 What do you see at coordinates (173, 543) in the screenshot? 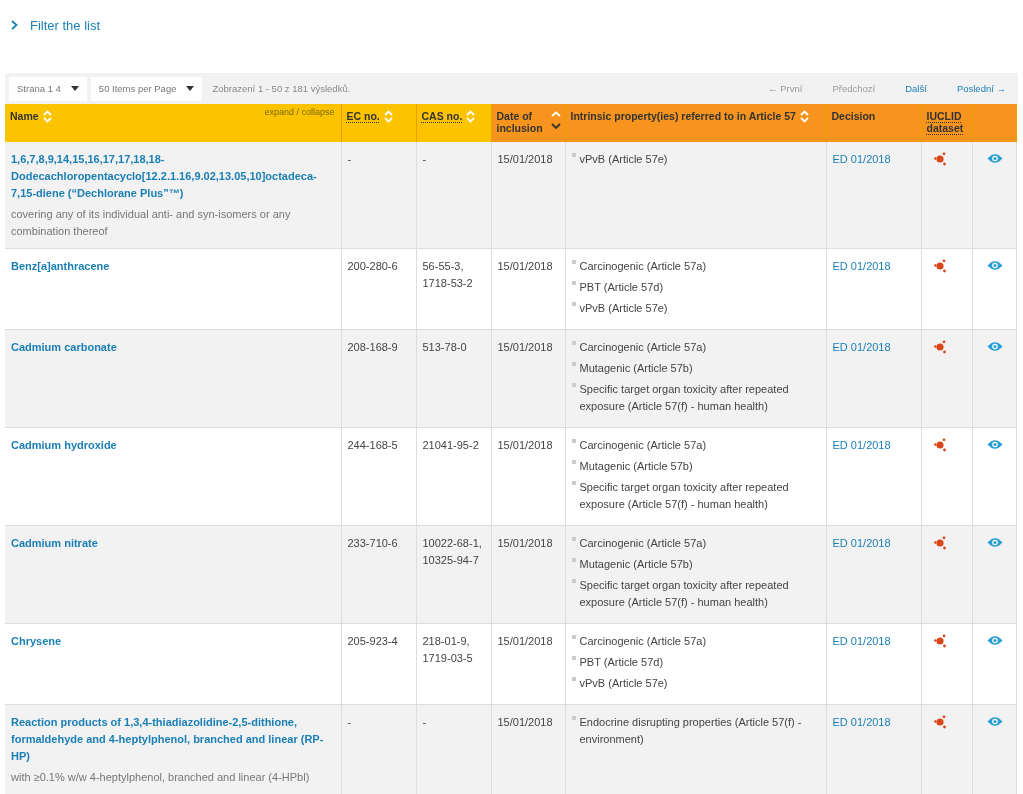
I see `substance-name-link: Cadmium nitrate` at bounding box center [173, 543].